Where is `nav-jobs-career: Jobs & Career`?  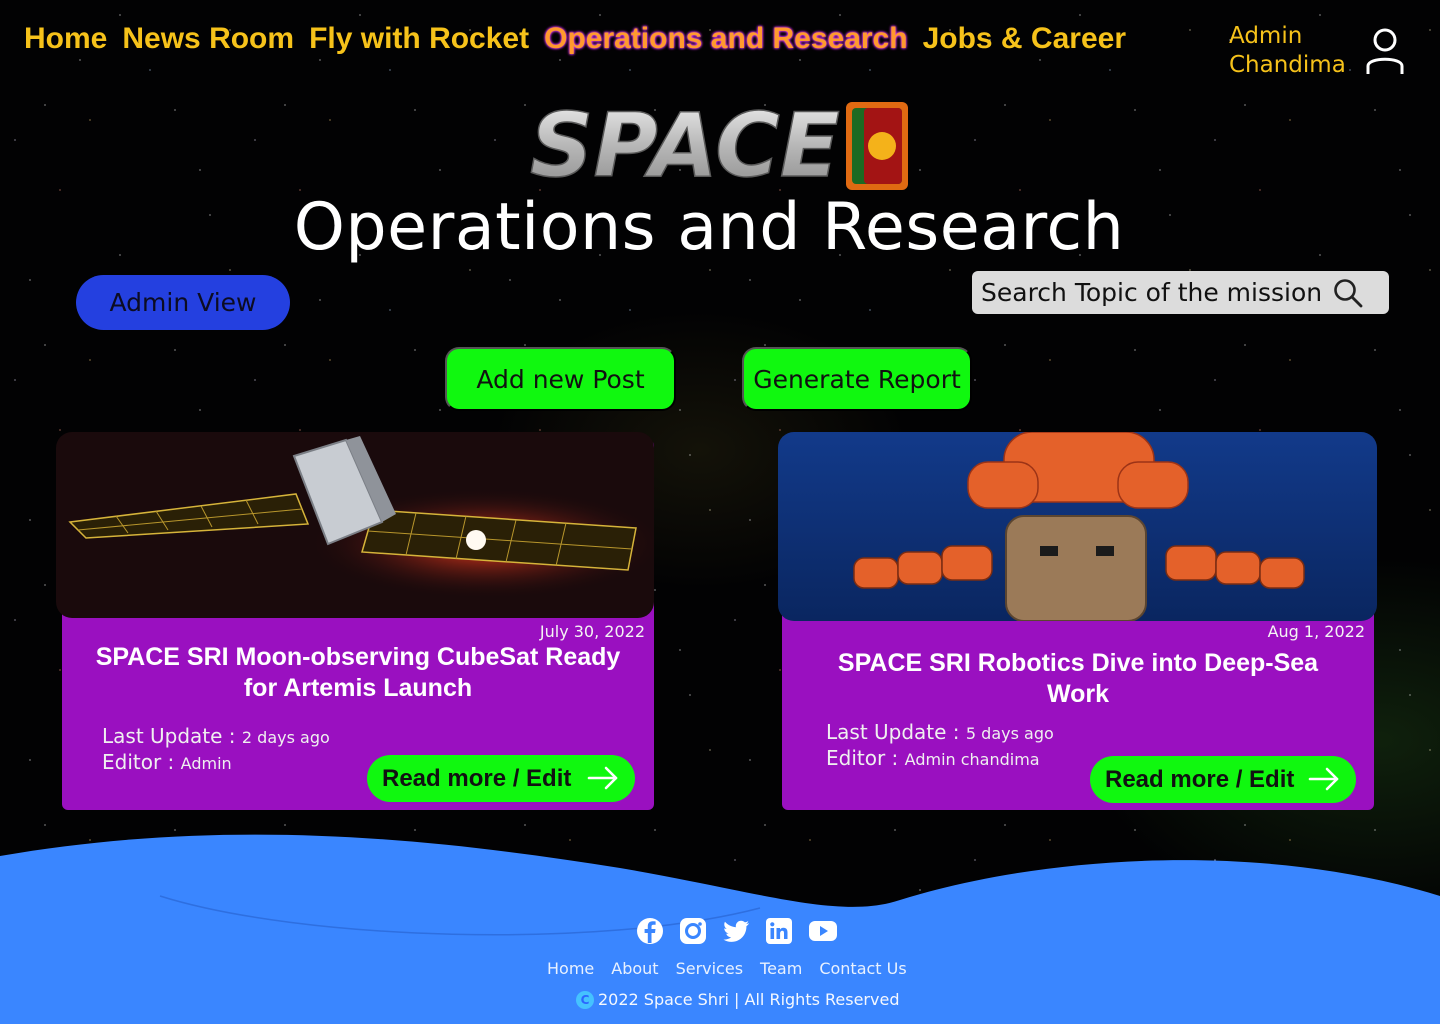
nav-jobs-career: Jobs & Career is located at coordinates (1024, 39).